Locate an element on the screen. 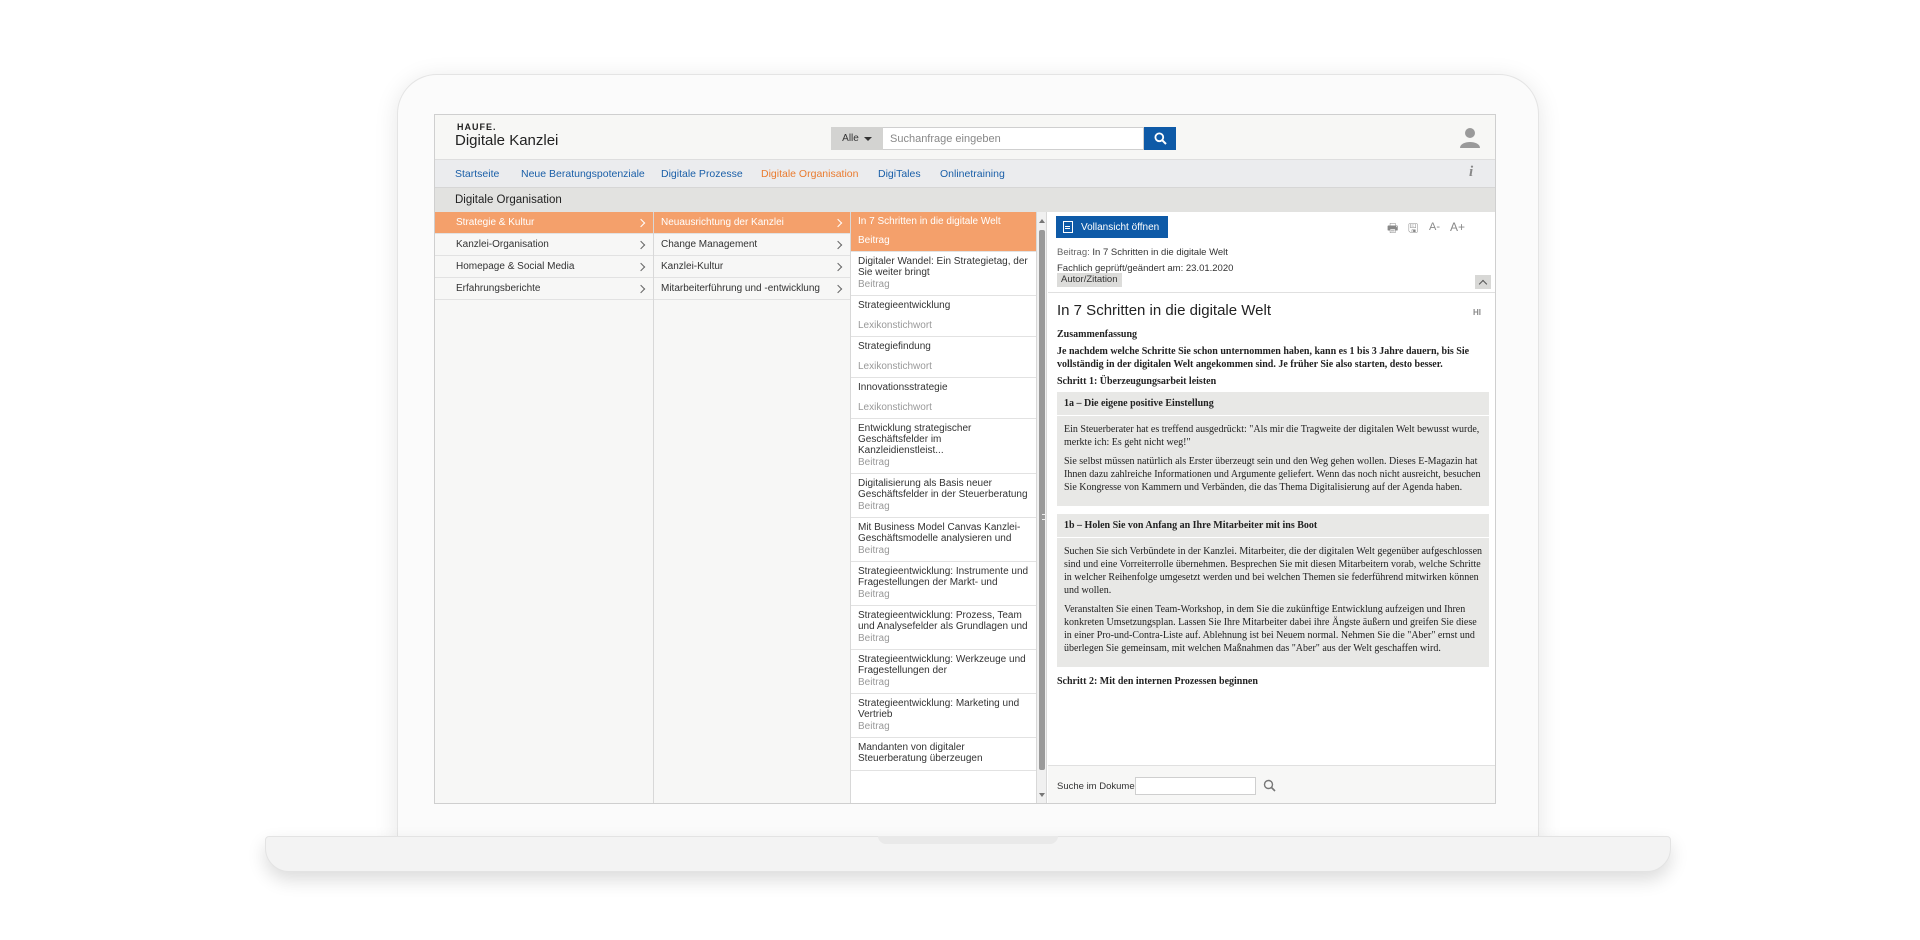 Image resolution: width=1920 pixels, height=940 pixels. category-label: Erfahrungsberichte is located at coordinates (498, 288).